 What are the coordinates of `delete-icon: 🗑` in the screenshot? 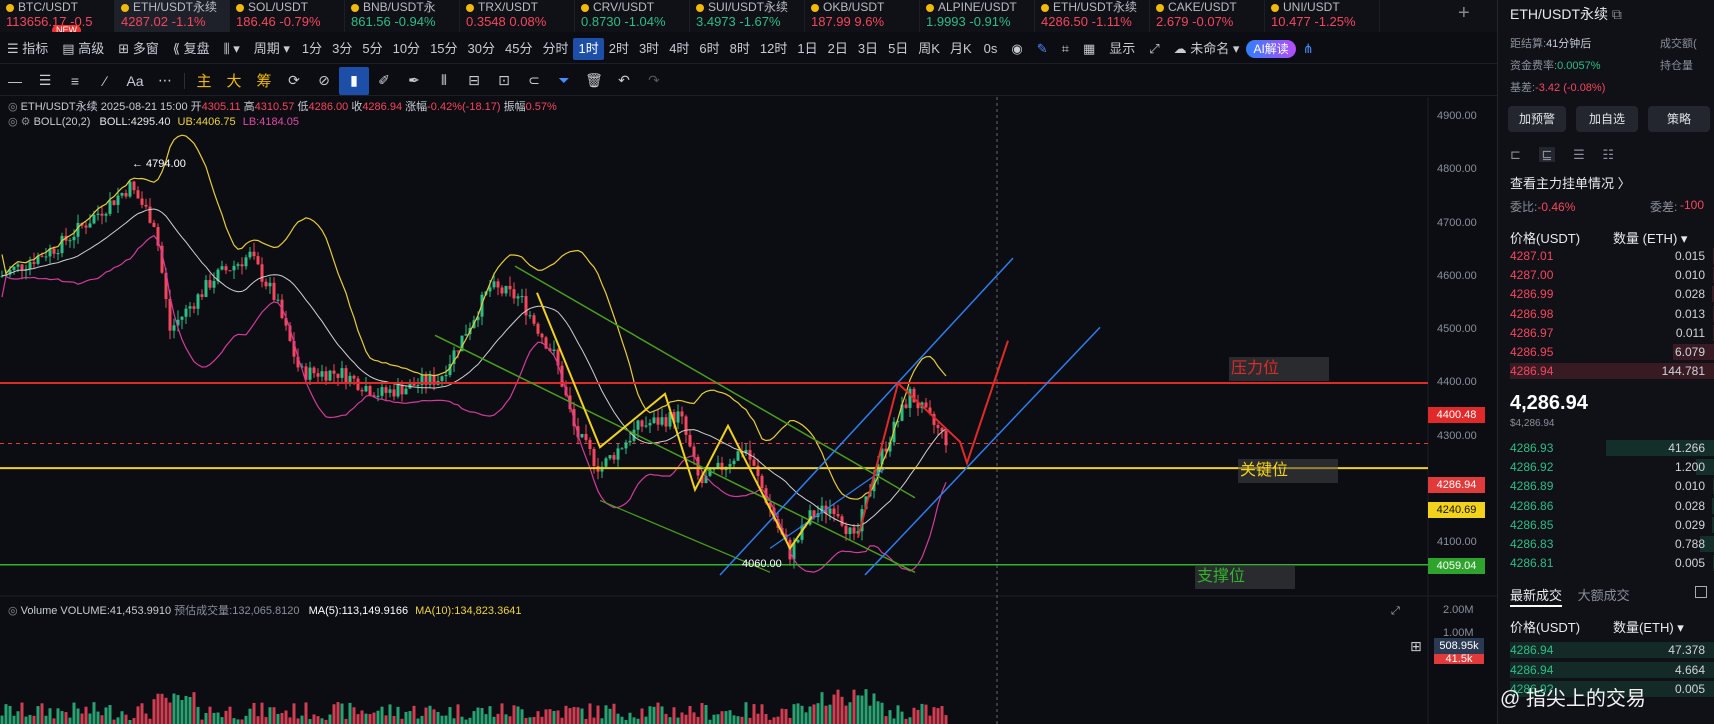 It's located at (594, 81).